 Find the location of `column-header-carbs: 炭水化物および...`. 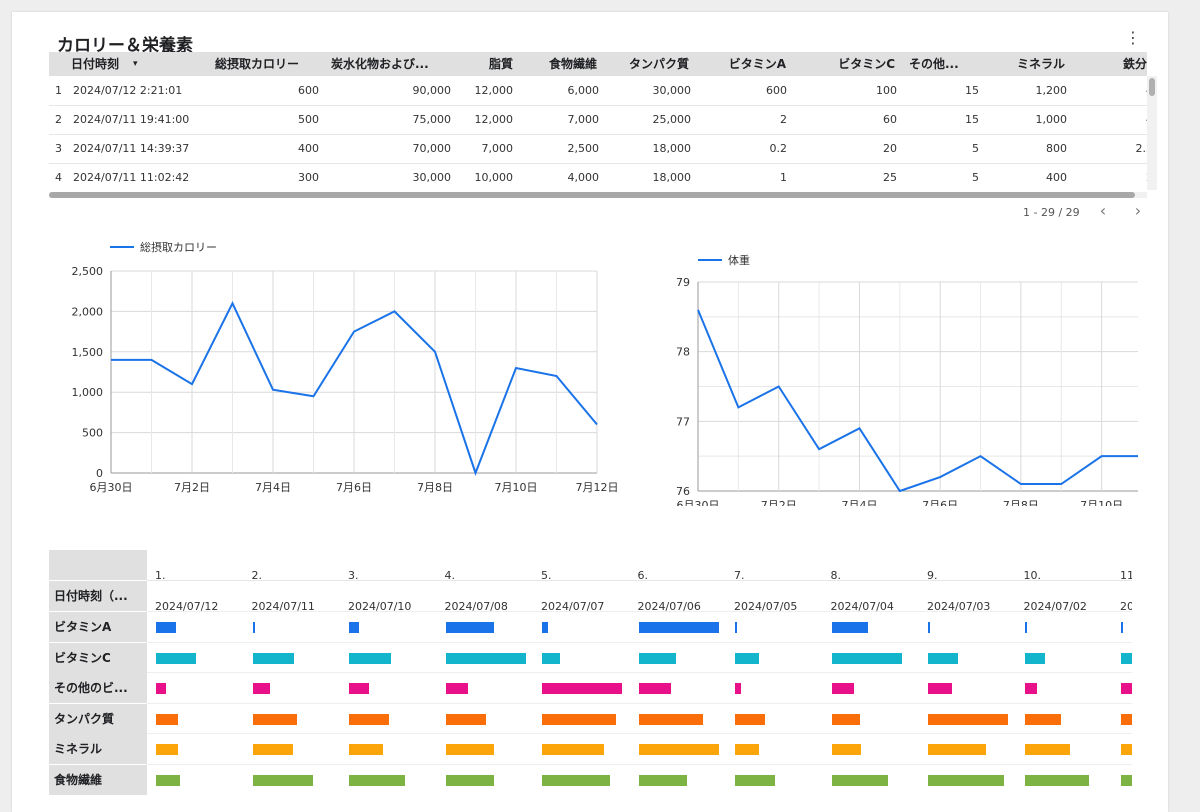

column-header-carbs: 炭水化物および... is located at coordinates (387, 64).